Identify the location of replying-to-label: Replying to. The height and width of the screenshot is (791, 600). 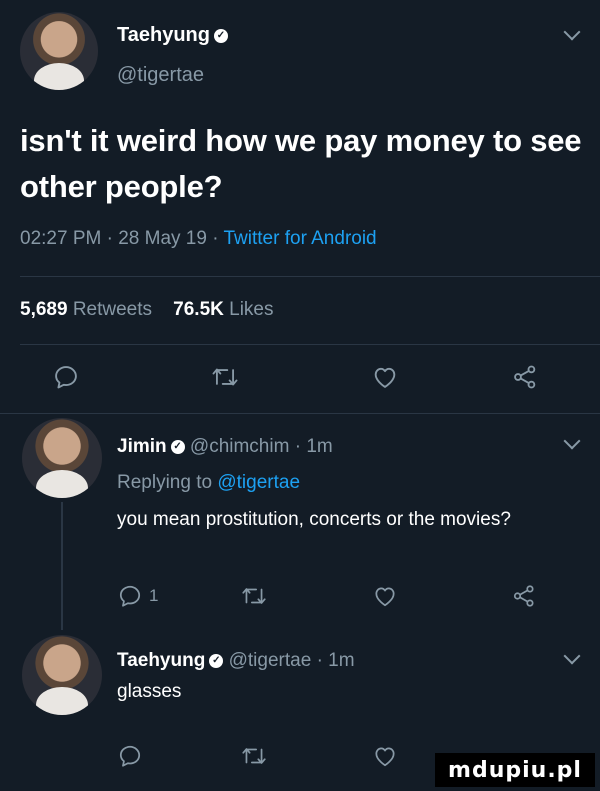
(165, 482).